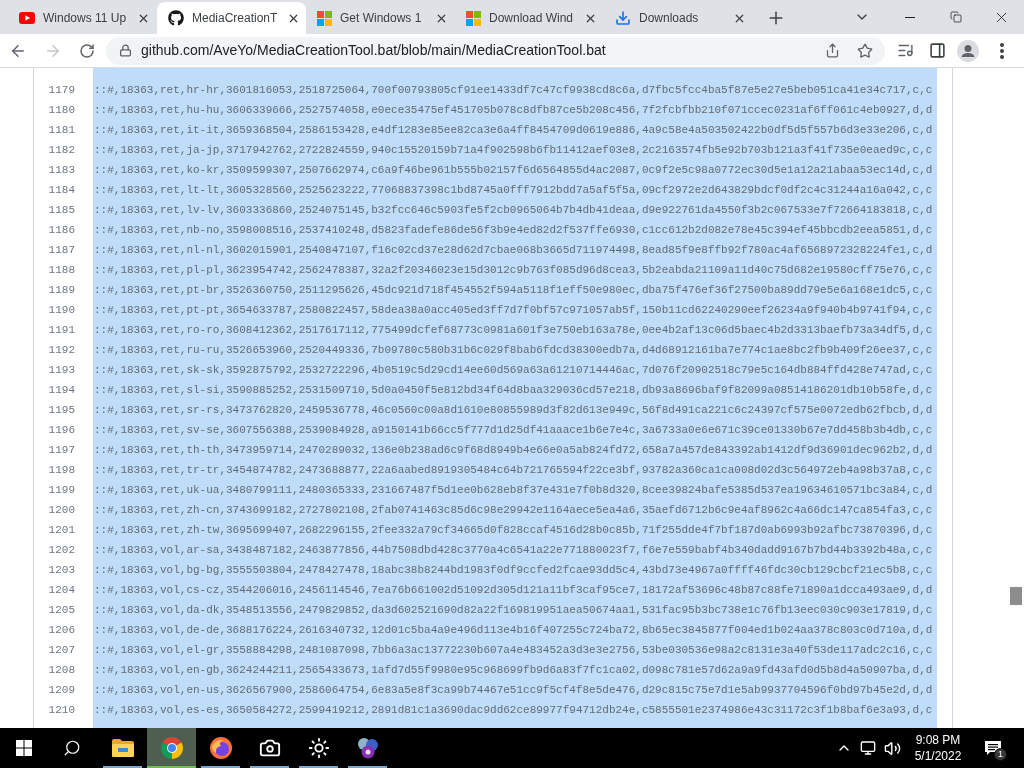 Image resolution: width=1024 pixels, height=768 pixels. I want to click on code-line: ::#,18363,ret,ko-kr,3509599307,2507662974,c6a9f46be961b555b02157f6d6564855d4ac2087,0c9f2e5c98a0772ec30d5e1a12a21abaa53ec14d,c,d, so click(513, 170).